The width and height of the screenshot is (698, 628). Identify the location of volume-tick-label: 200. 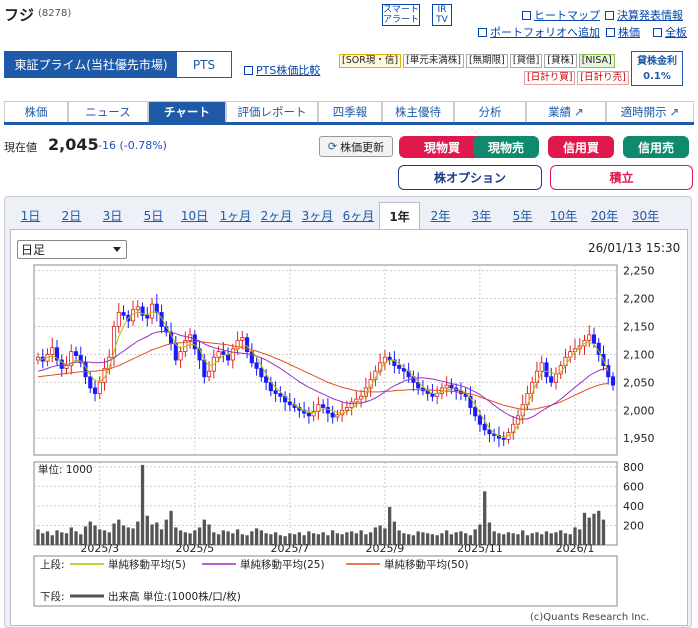
(633, 525).